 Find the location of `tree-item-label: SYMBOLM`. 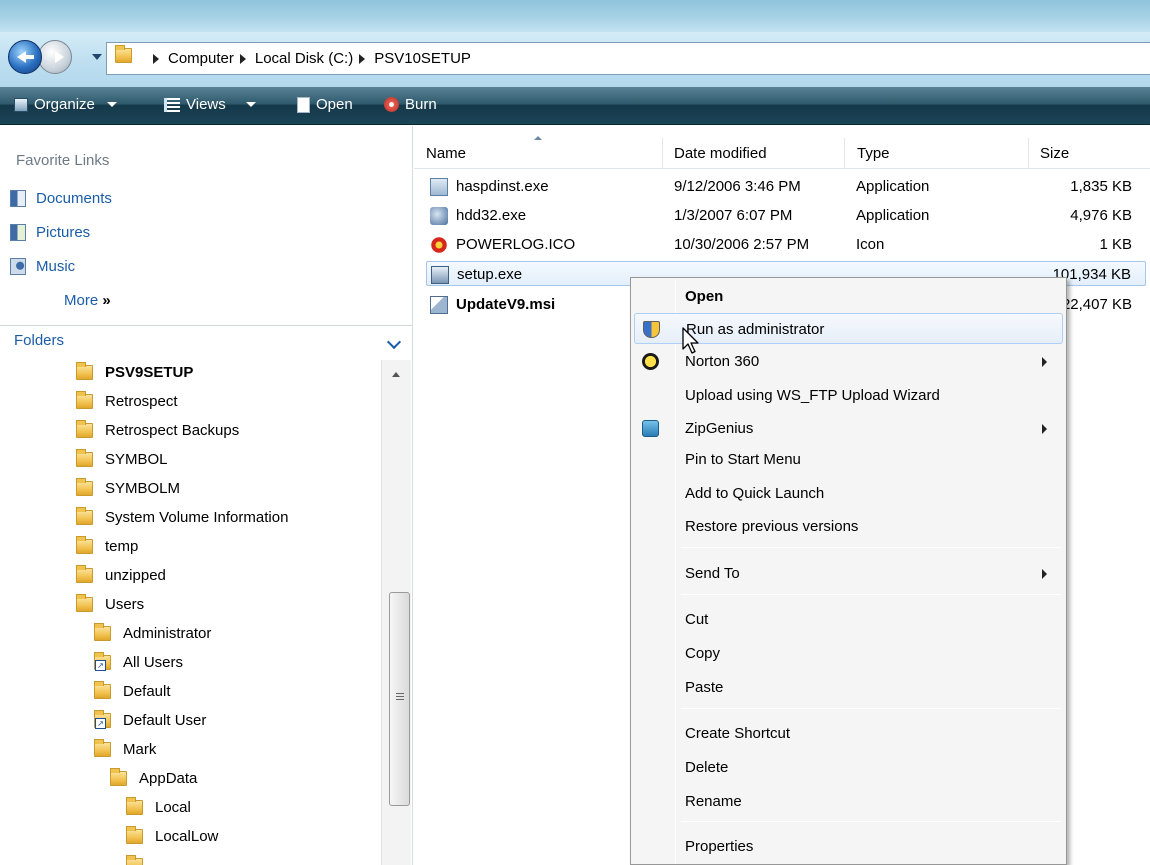

tree-item-label: SYMBOLM is located at coordinates (143, 488).